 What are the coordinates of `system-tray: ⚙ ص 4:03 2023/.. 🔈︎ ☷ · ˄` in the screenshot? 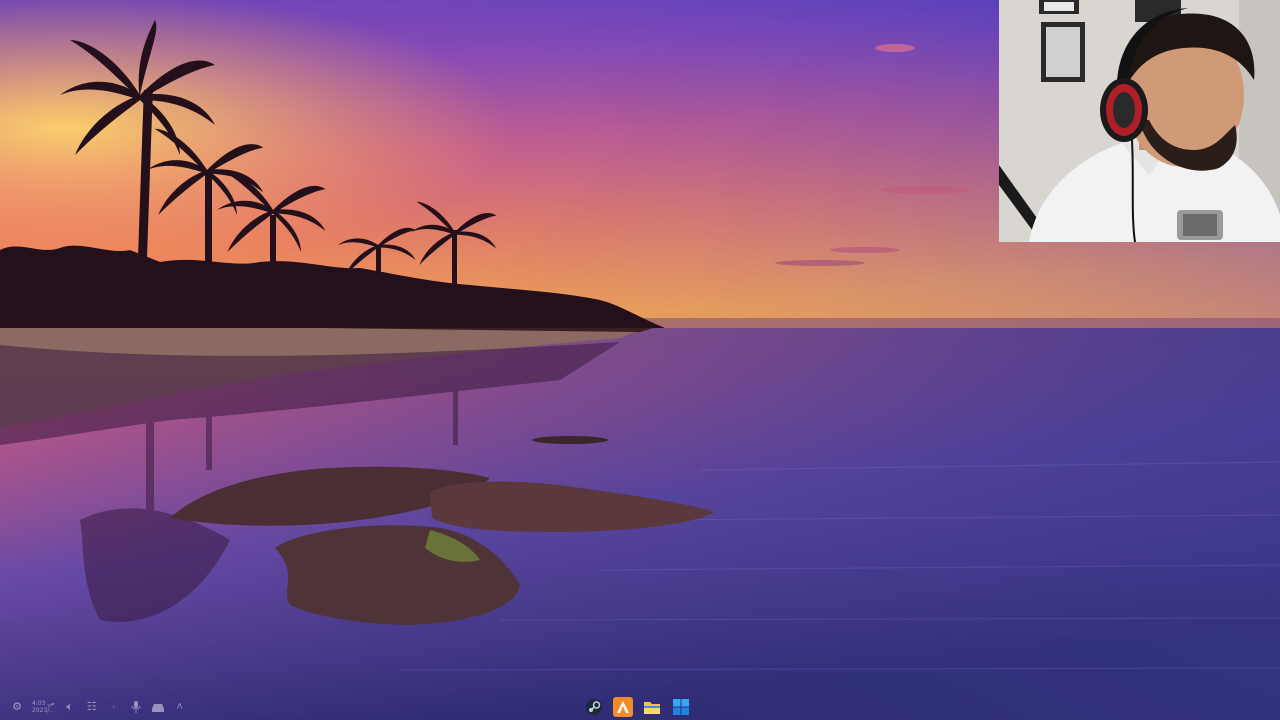 It's located at (98, 707).